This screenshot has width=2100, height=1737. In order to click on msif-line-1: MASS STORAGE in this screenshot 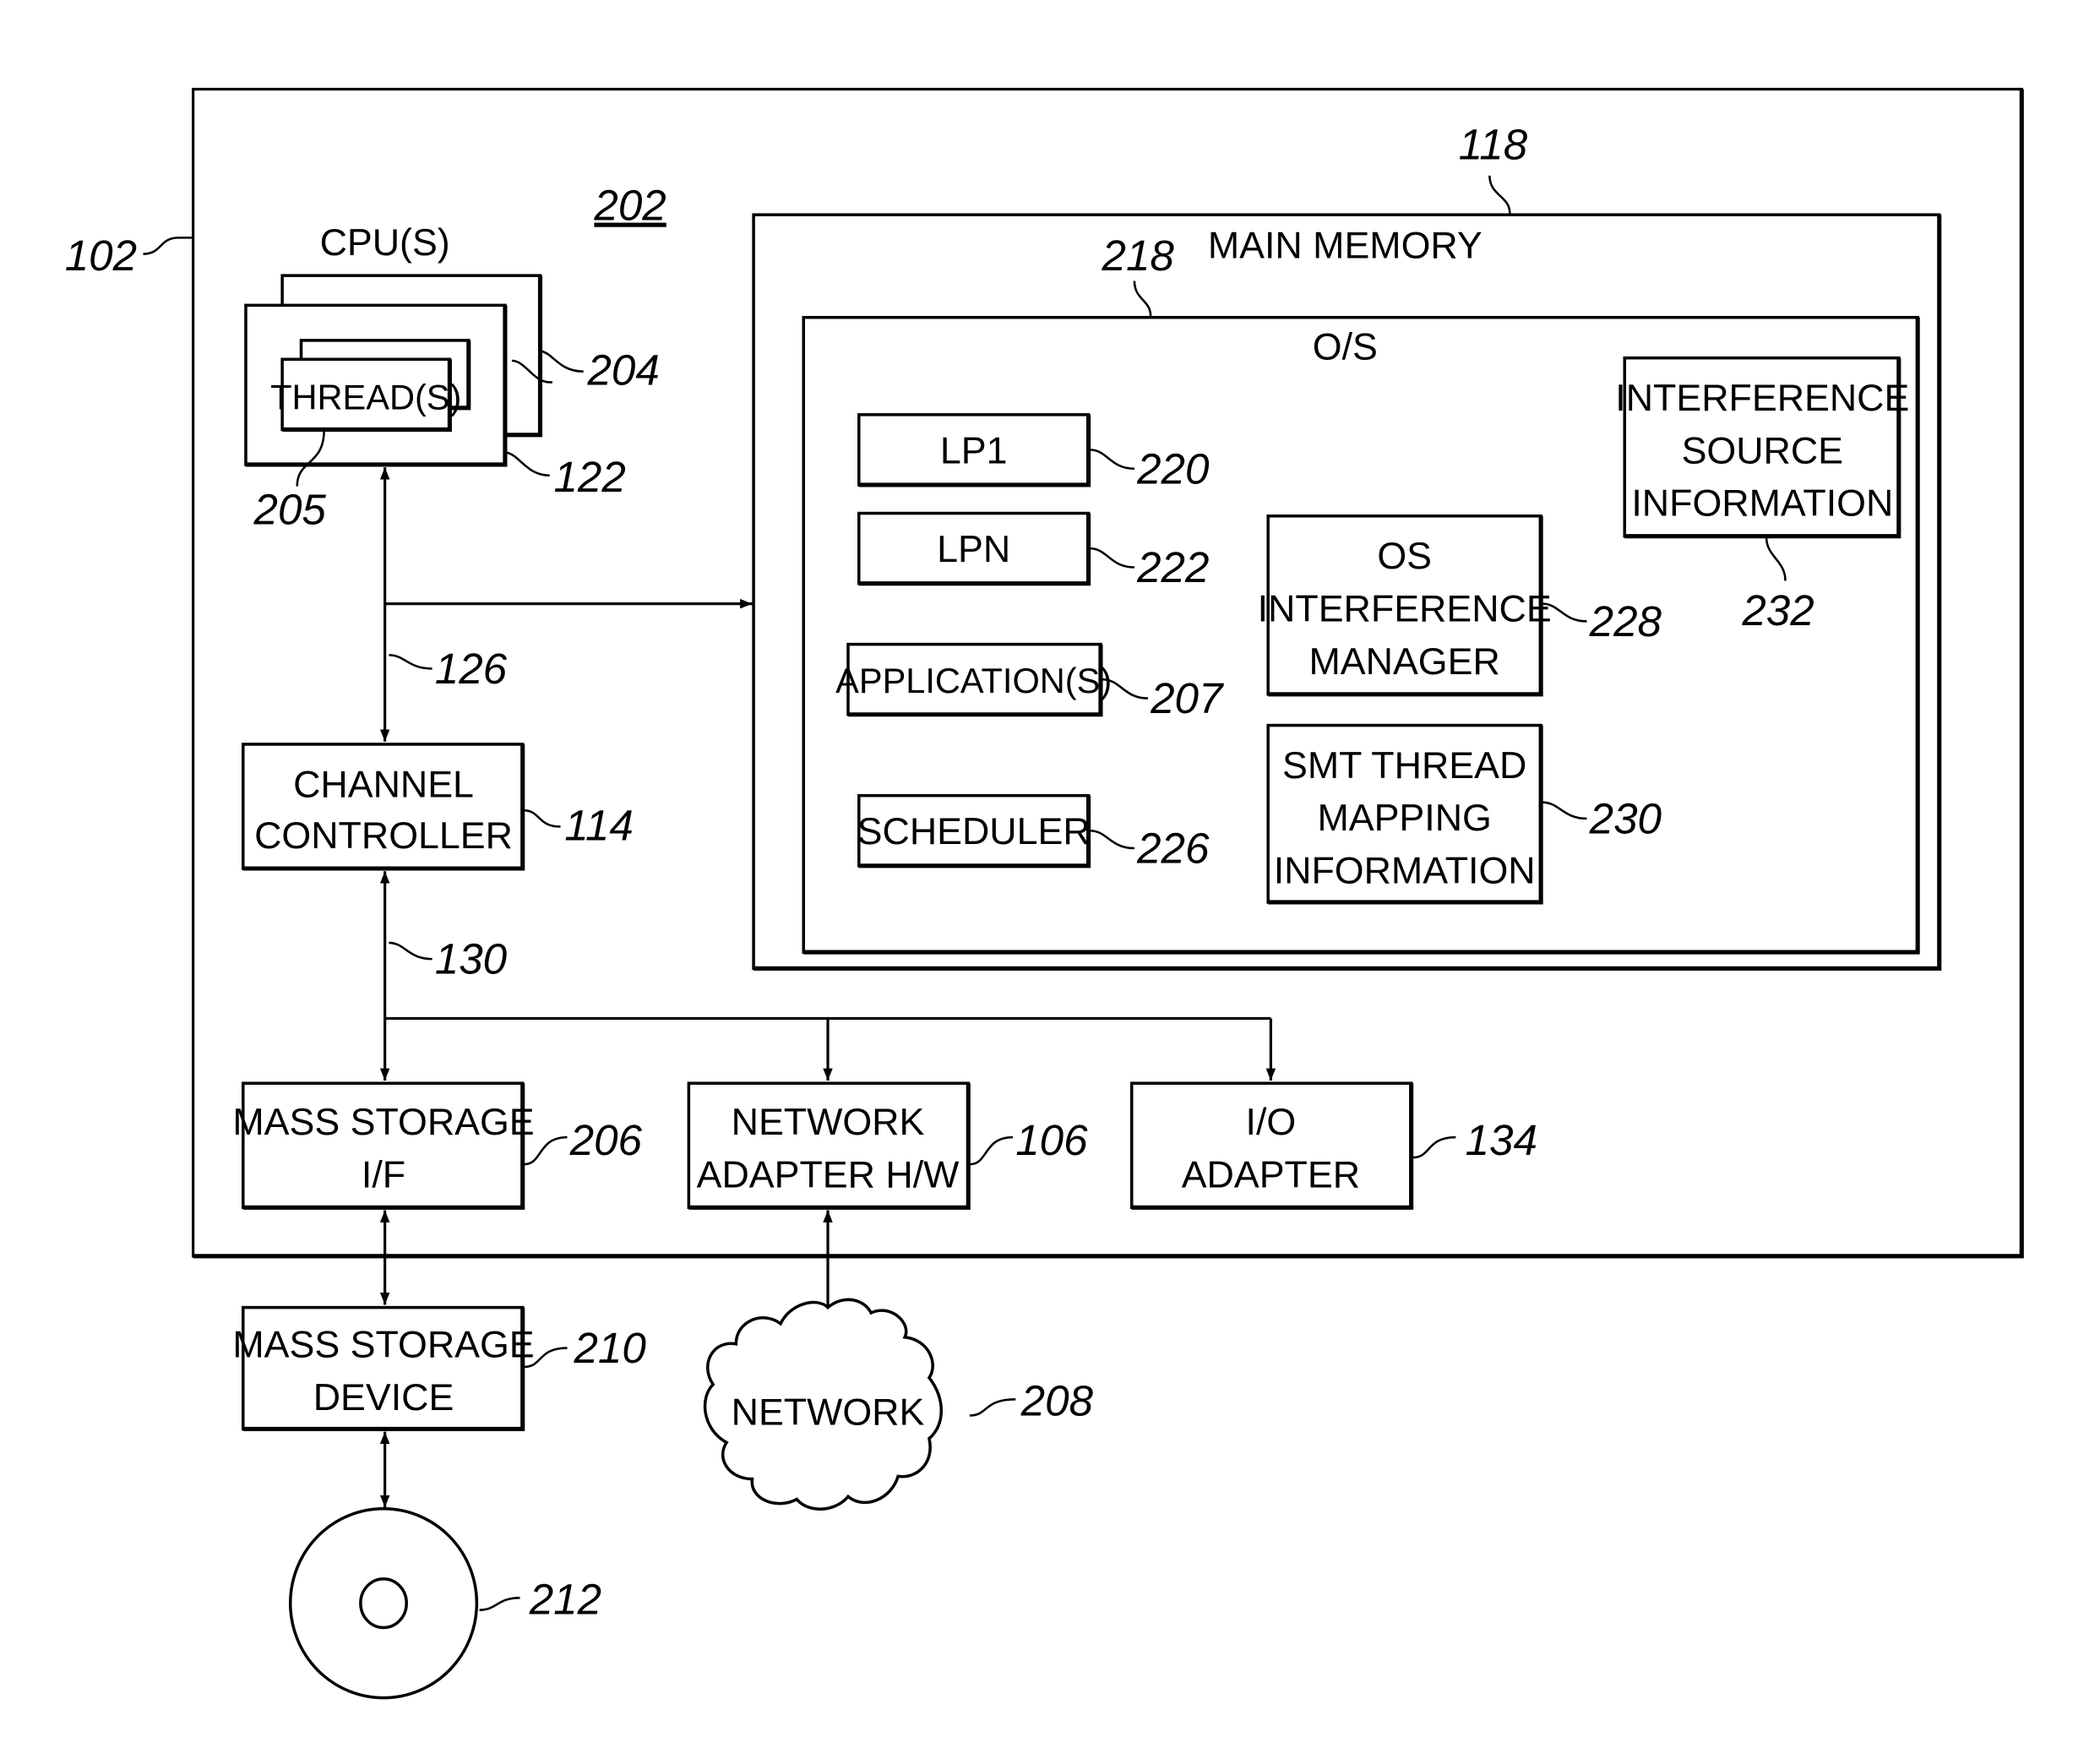, I will do `click(383, 1122)`.